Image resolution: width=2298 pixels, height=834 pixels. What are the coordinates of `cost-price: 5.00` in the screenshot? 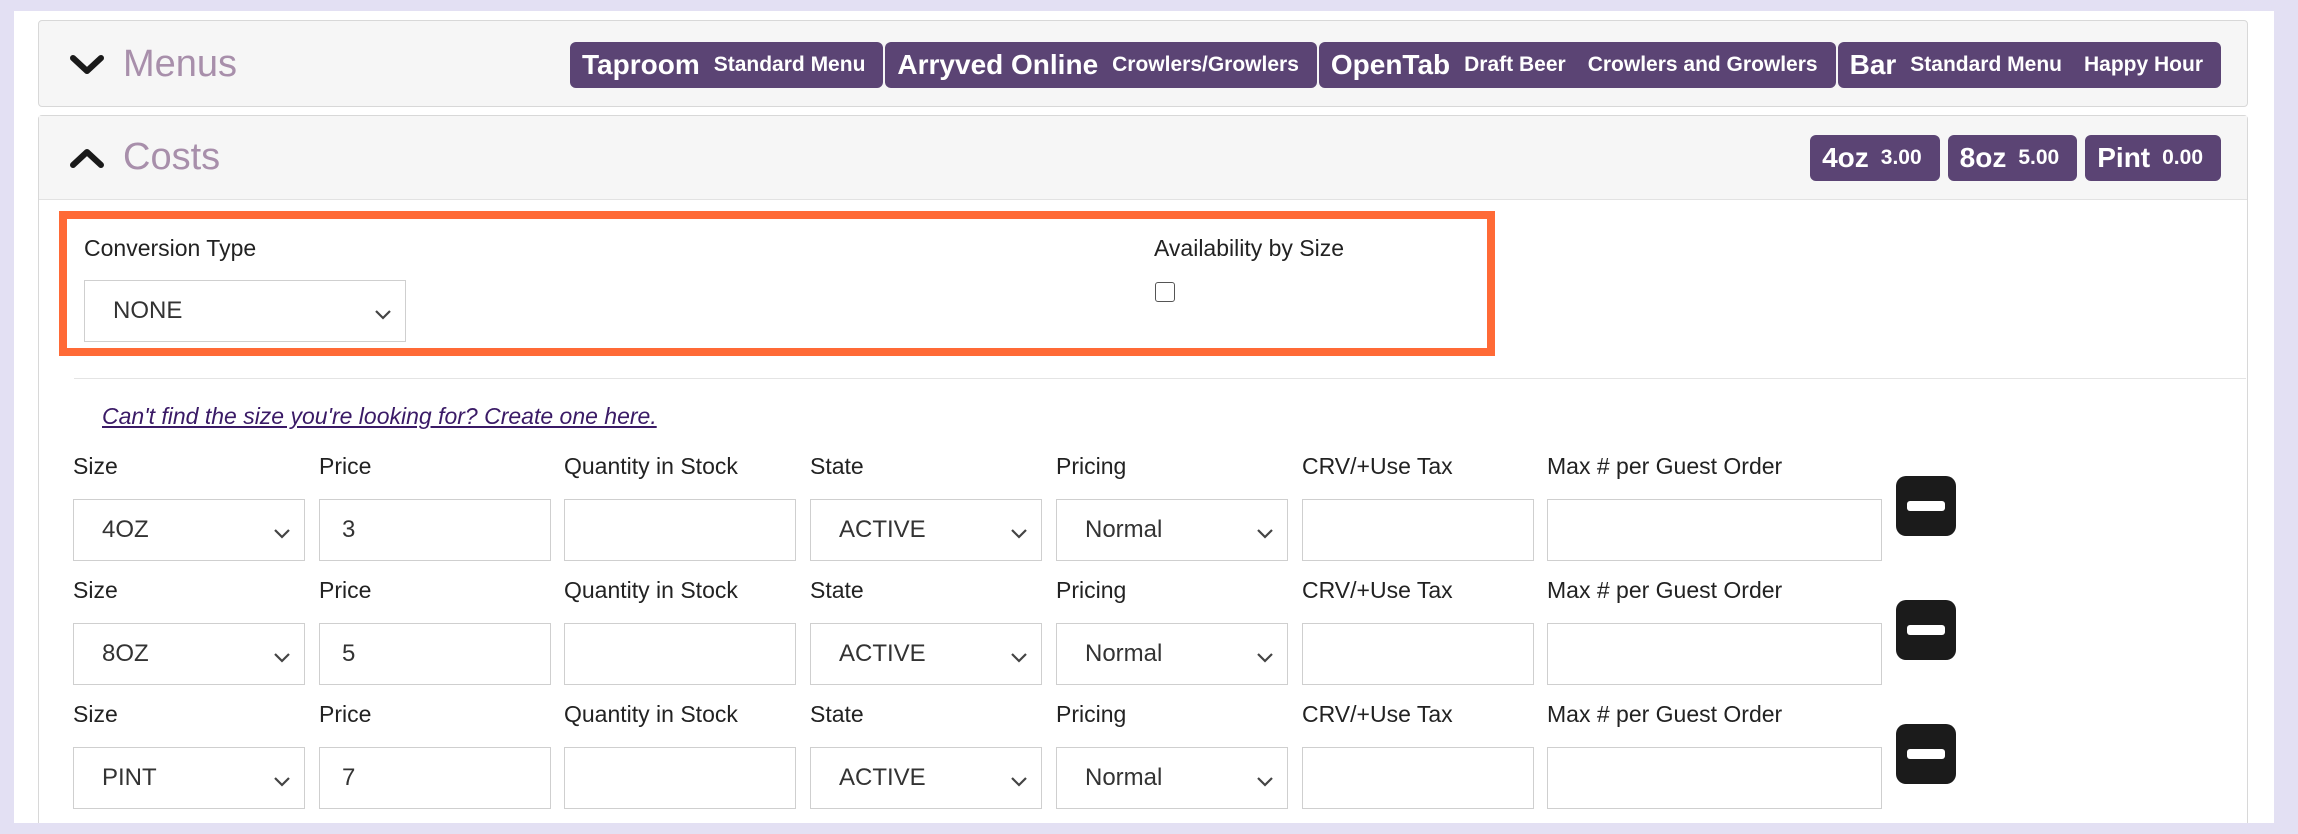 It's located at (2039, 157).